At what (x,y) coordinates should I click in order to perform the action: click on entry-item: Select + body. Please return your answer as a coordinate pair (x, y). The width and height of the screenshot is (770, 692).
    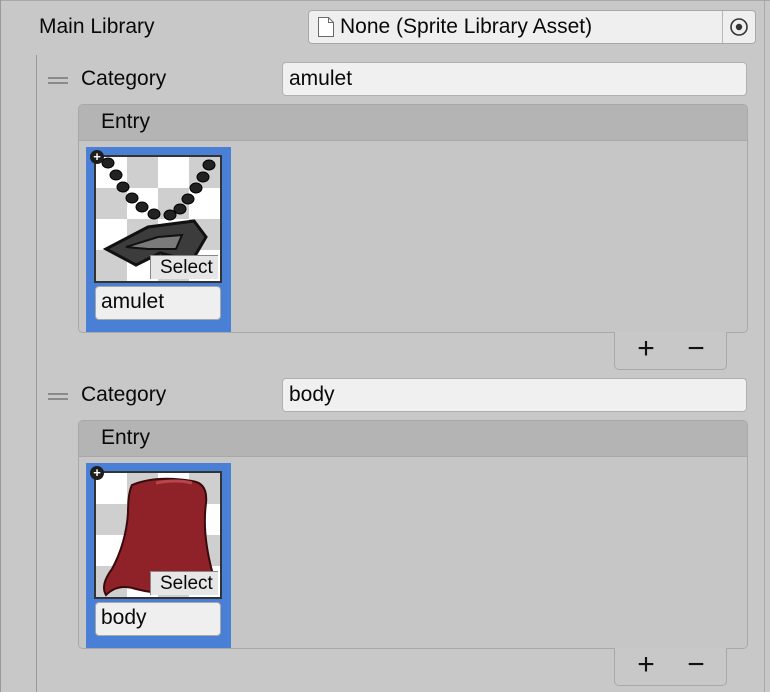
    Looking at the image, I should click on (158, 555).